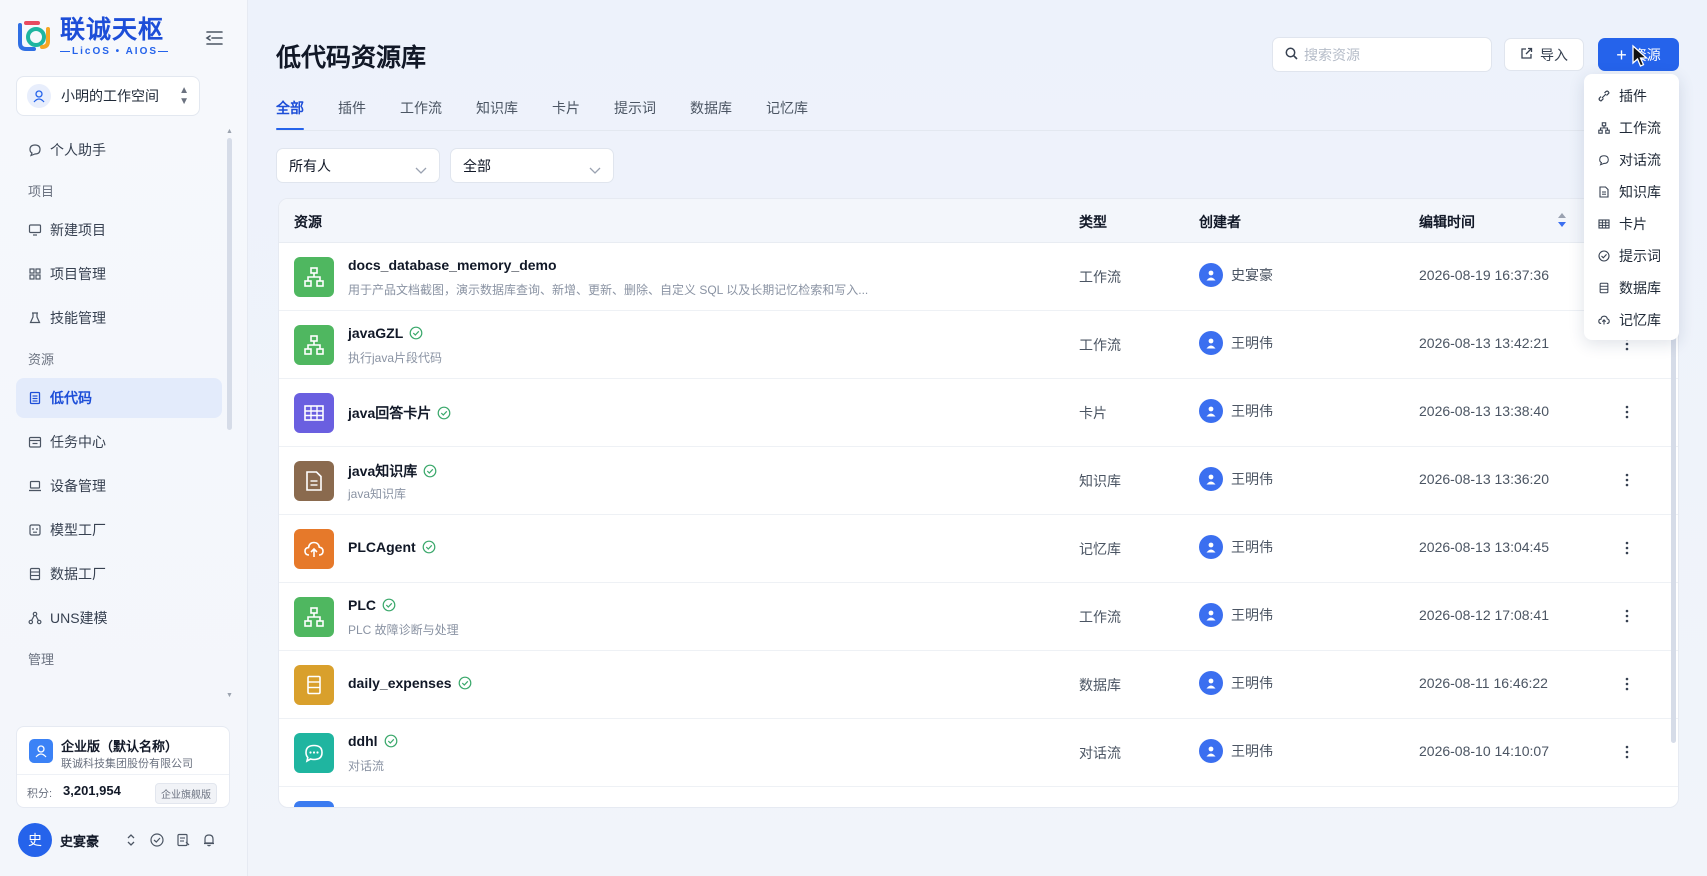 The image size is (1707, 876). Describe the element at coordinates (119, 230) in the screenshot. I see `sidebar-item: 新建项目` at that location.